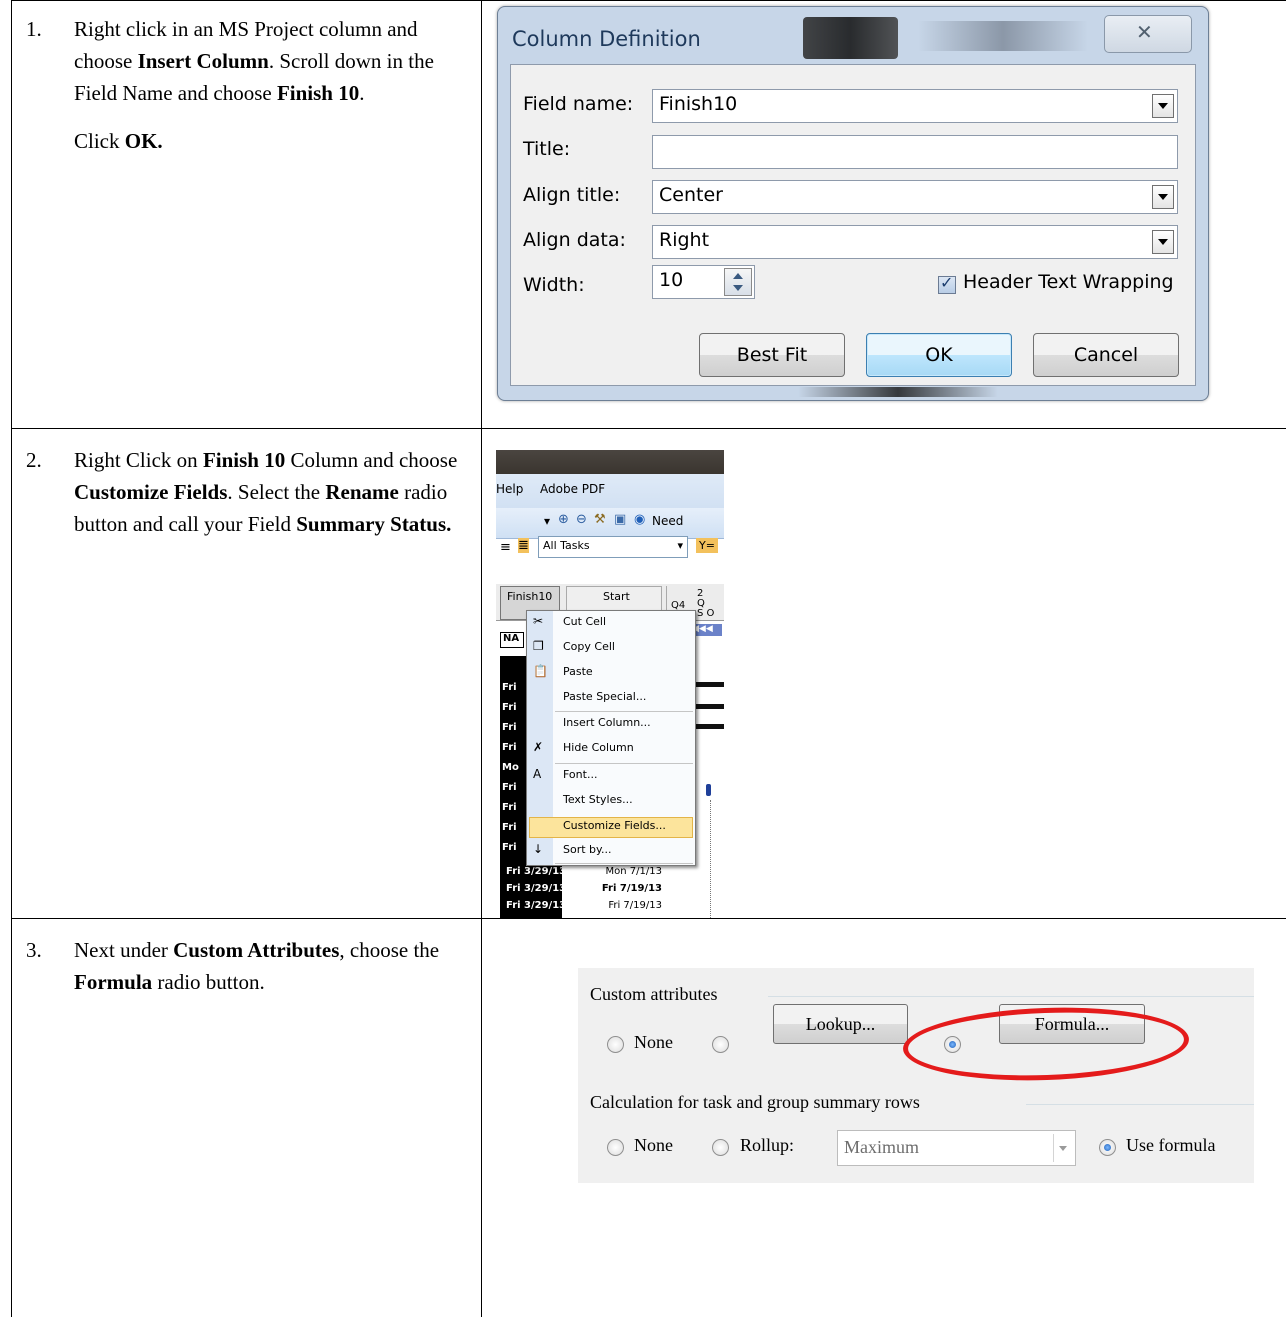 The width and height of the screenshot is (1286, 1317). I want to click on step-paragraph: Click OK., so click(274, 141).